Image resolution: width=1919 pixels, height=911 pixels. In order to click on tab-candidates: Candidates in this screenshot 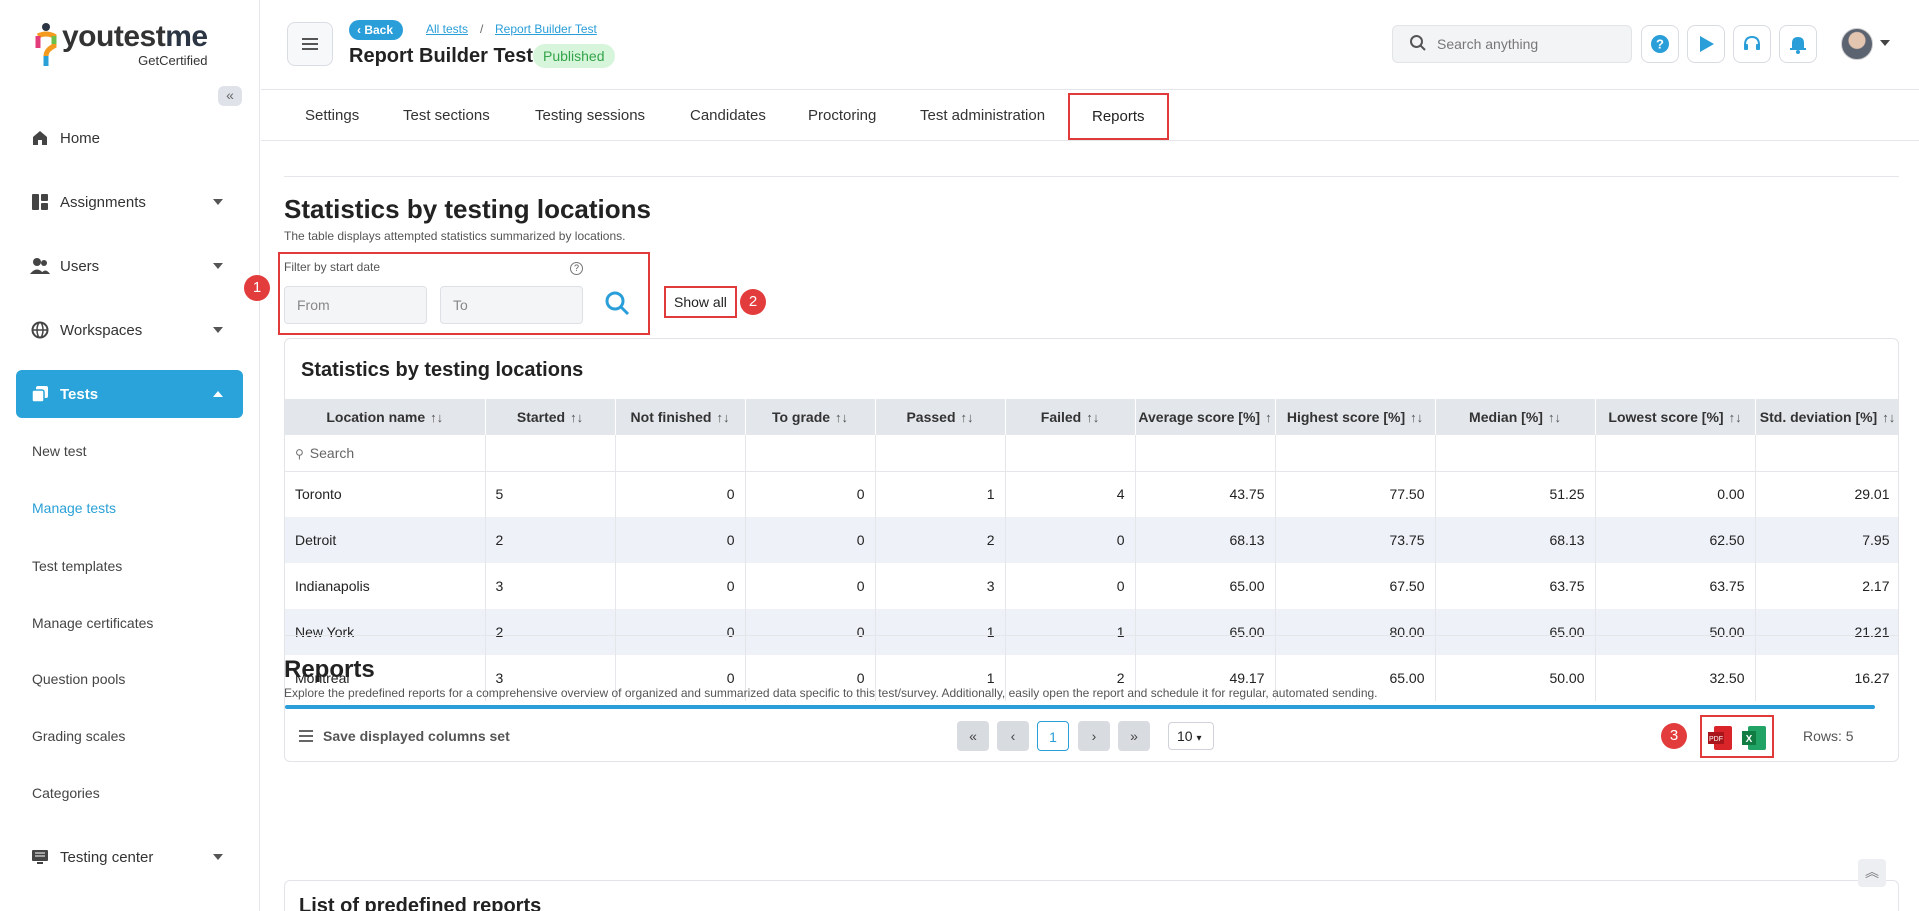, I will do `click(728, 116)`.